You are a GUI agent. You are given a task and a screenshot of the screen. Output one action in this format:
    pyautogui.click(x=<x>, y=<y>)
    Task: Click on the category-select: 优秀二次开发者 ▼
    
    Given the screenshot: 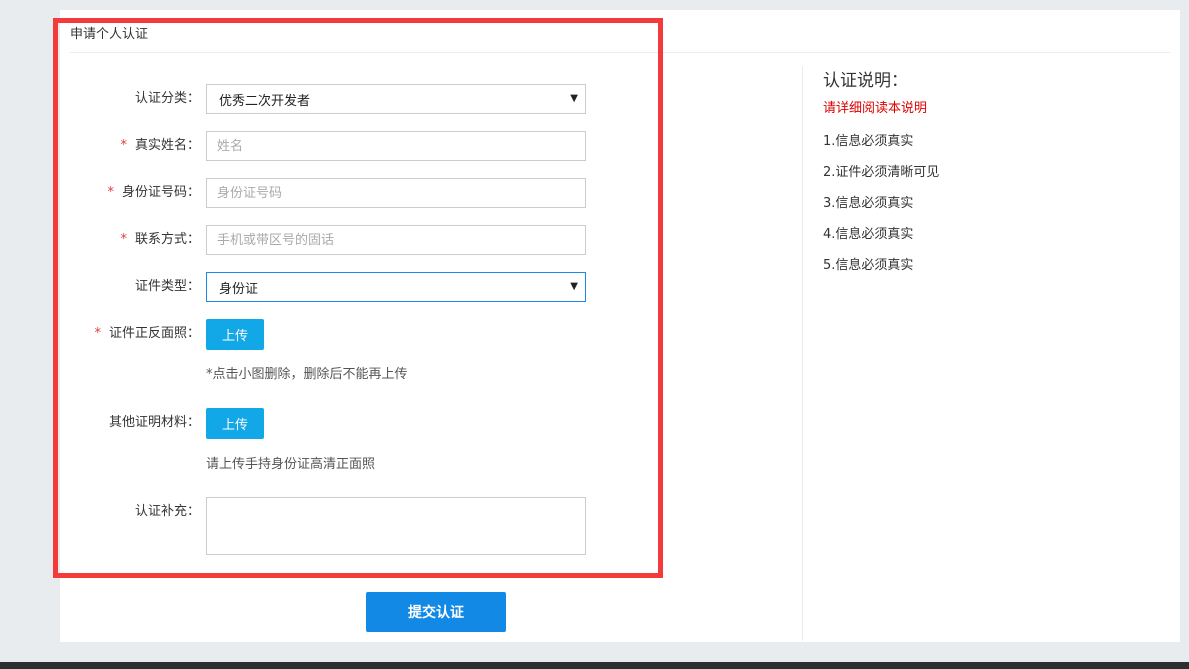 What is the action you would take?
    pyautogui.click(x=396, y=99)
    